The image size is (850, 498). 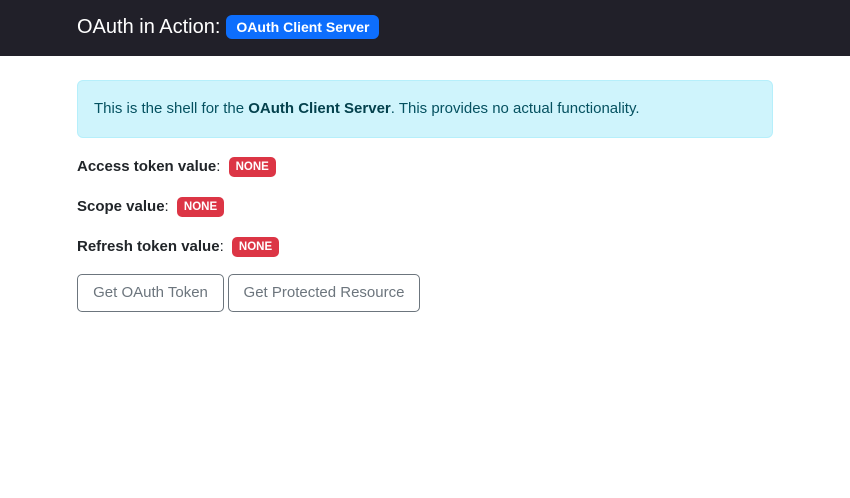 I want to click on alert-text-prefix: This is the shell for the, so click(x=171, y=108).